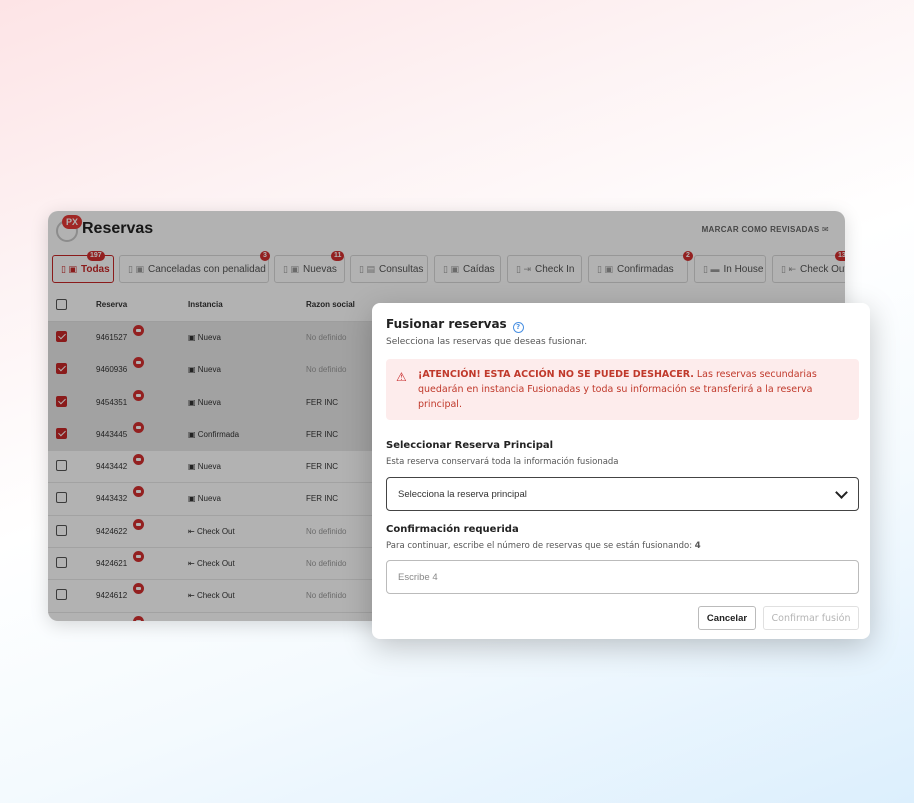  Describe the element at coordinates (518, 327) in the screenshot. I see `help-icon: ?` at that location.